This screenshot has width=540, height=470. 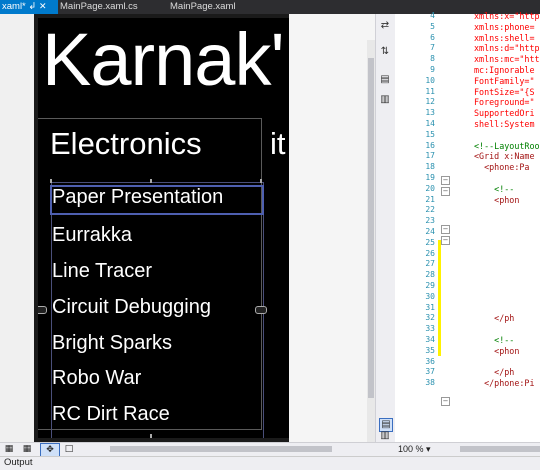 What do you see at coordinates (112, 343) in the screenshot?
I see `list-item: Bright Sparks` at bounding box center [112, 343].